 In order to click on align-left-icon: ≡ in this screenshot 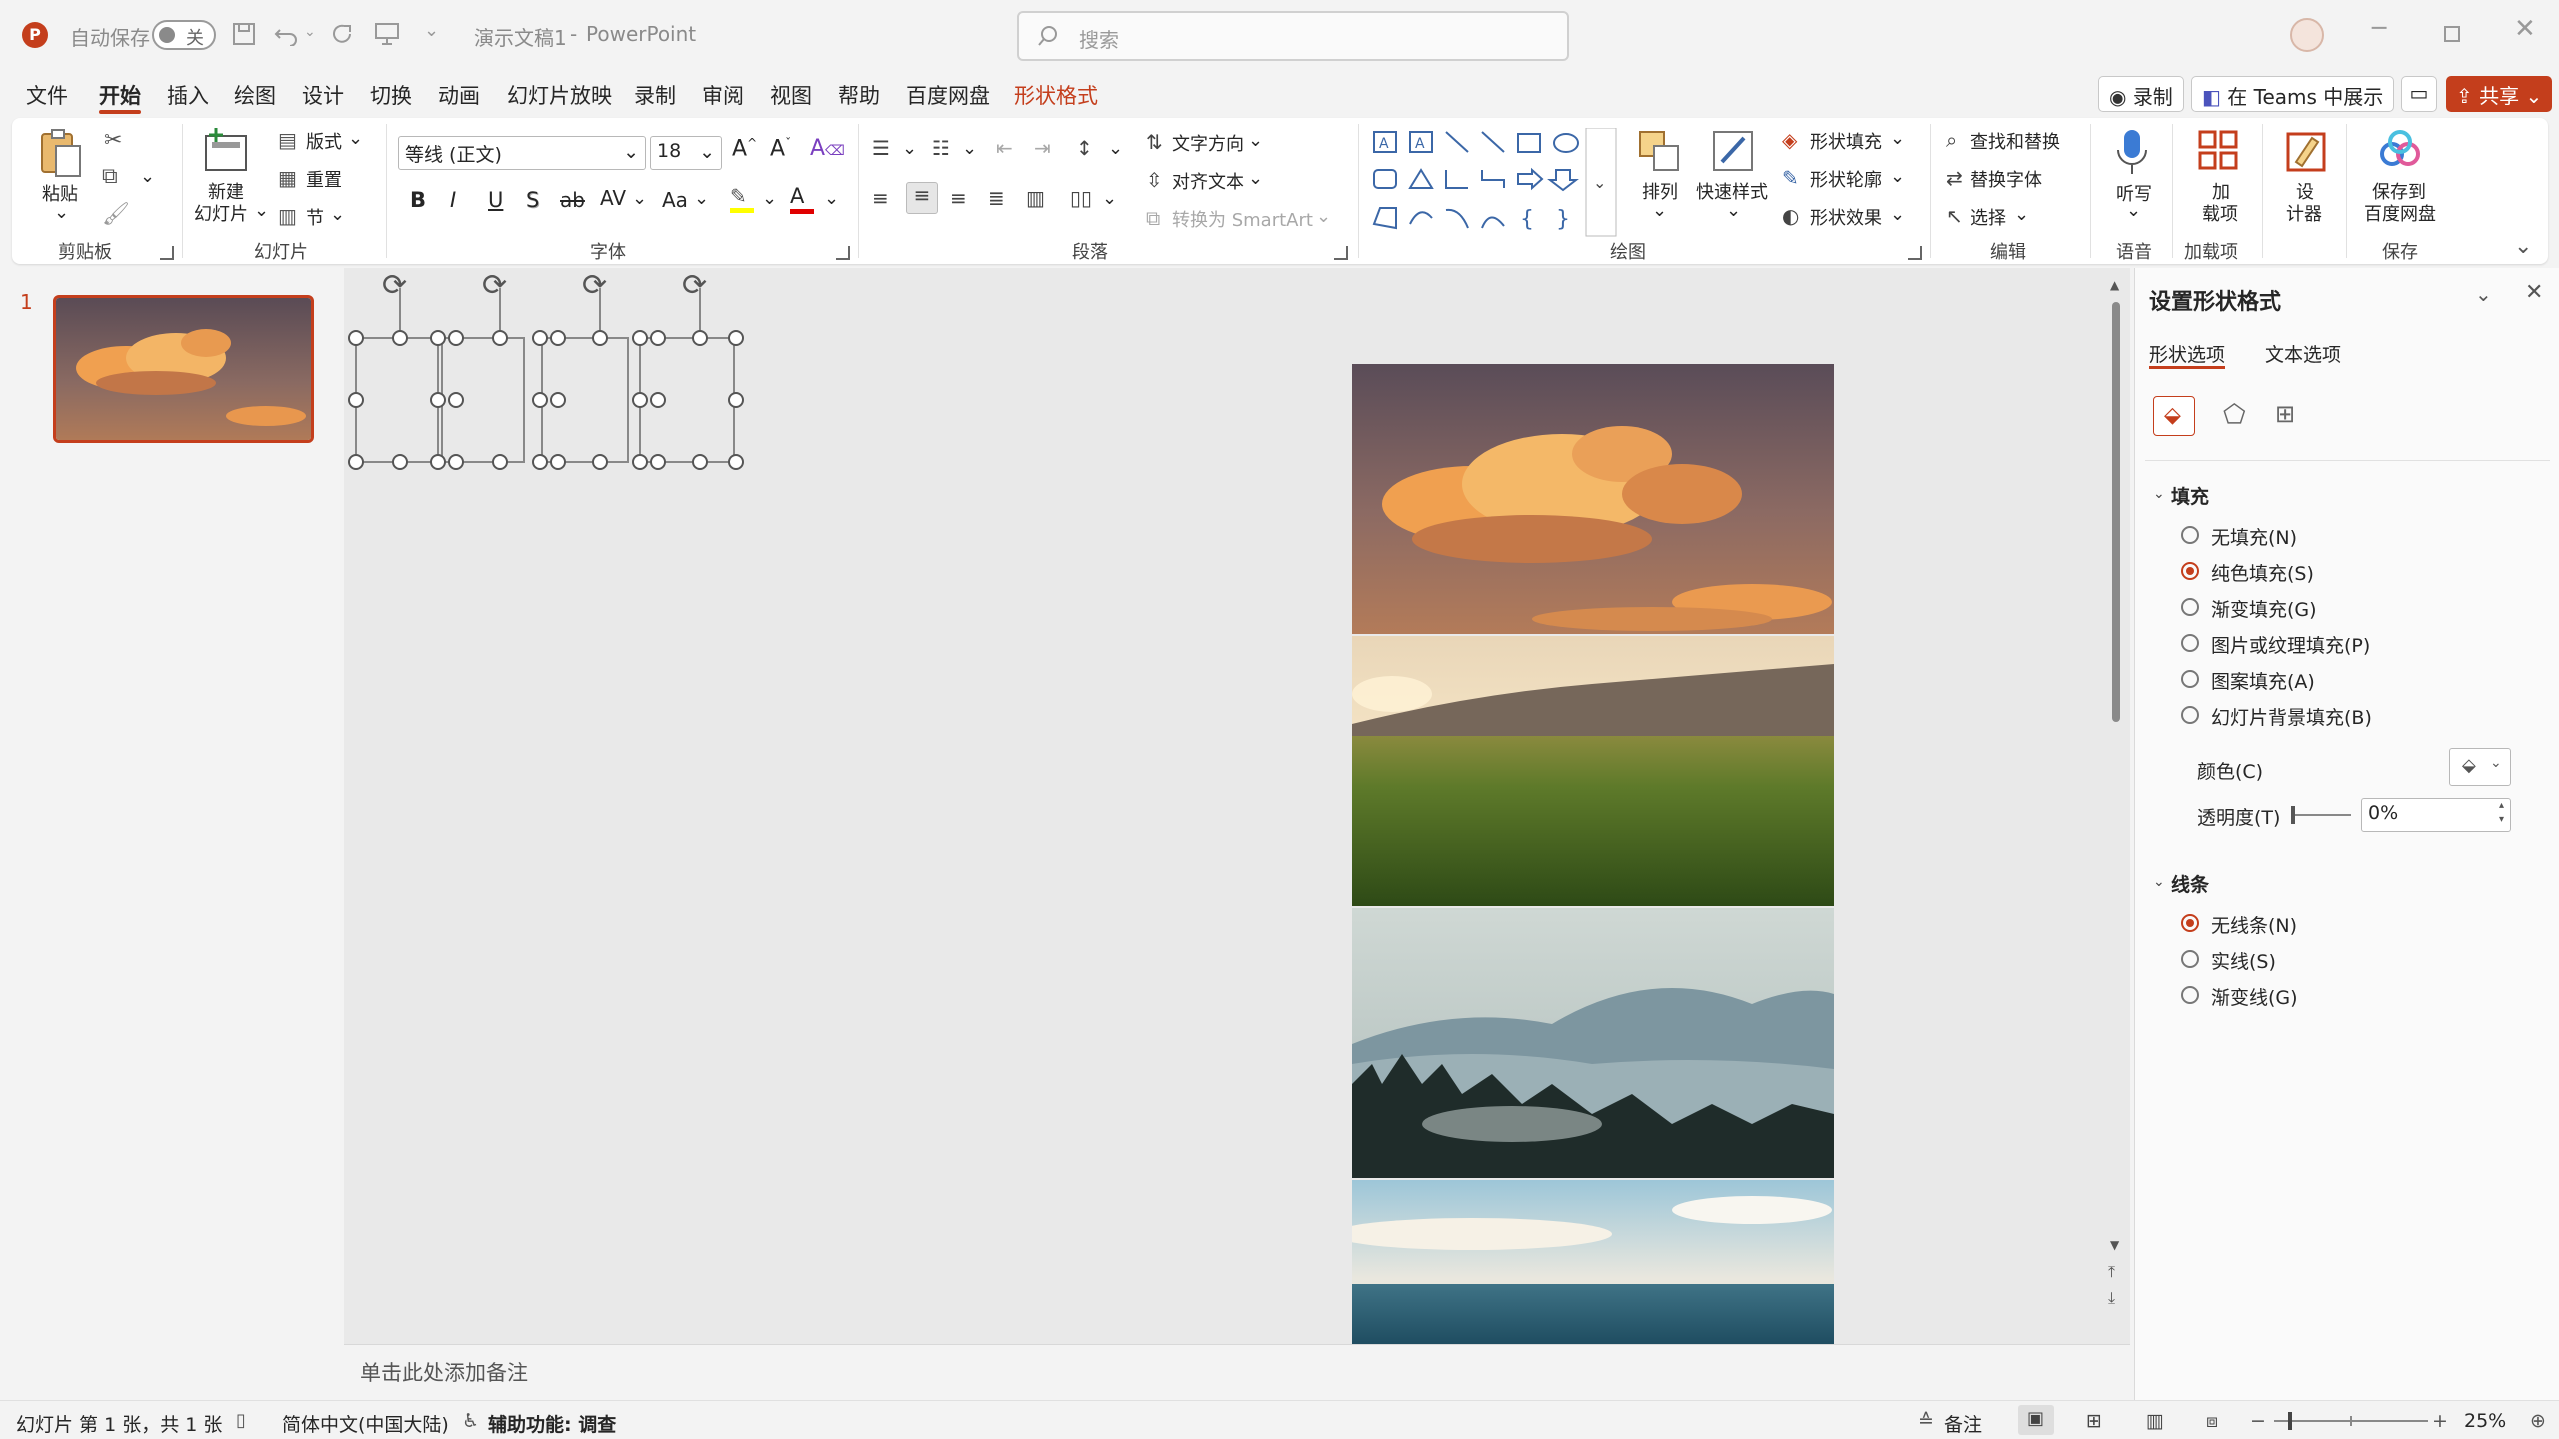, I will do `click(880, 198)`.